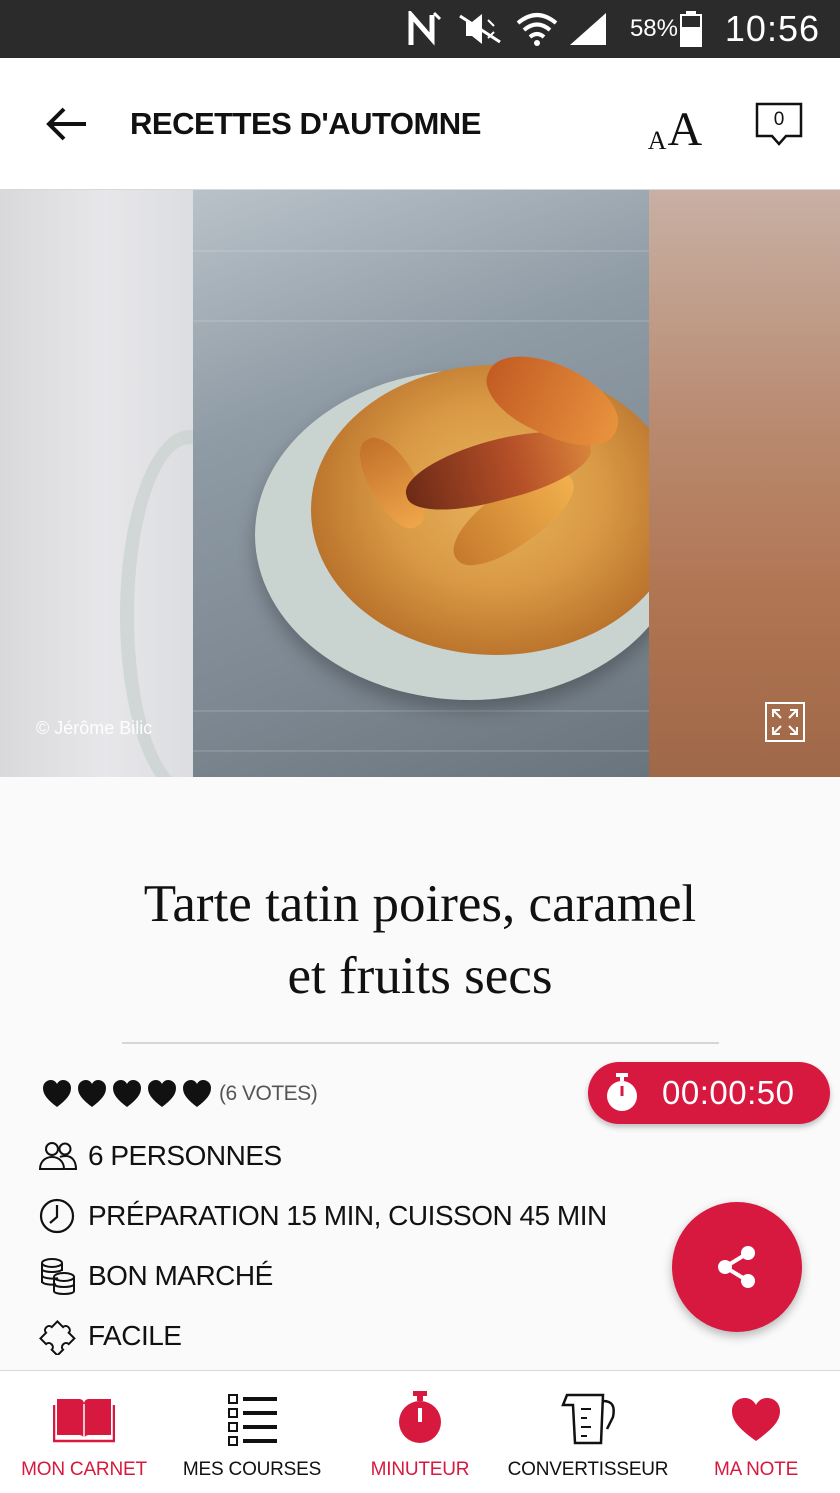 The height and width of the screenshot is (1493, 840). I want to click on expand-icon, so click(785, 722).